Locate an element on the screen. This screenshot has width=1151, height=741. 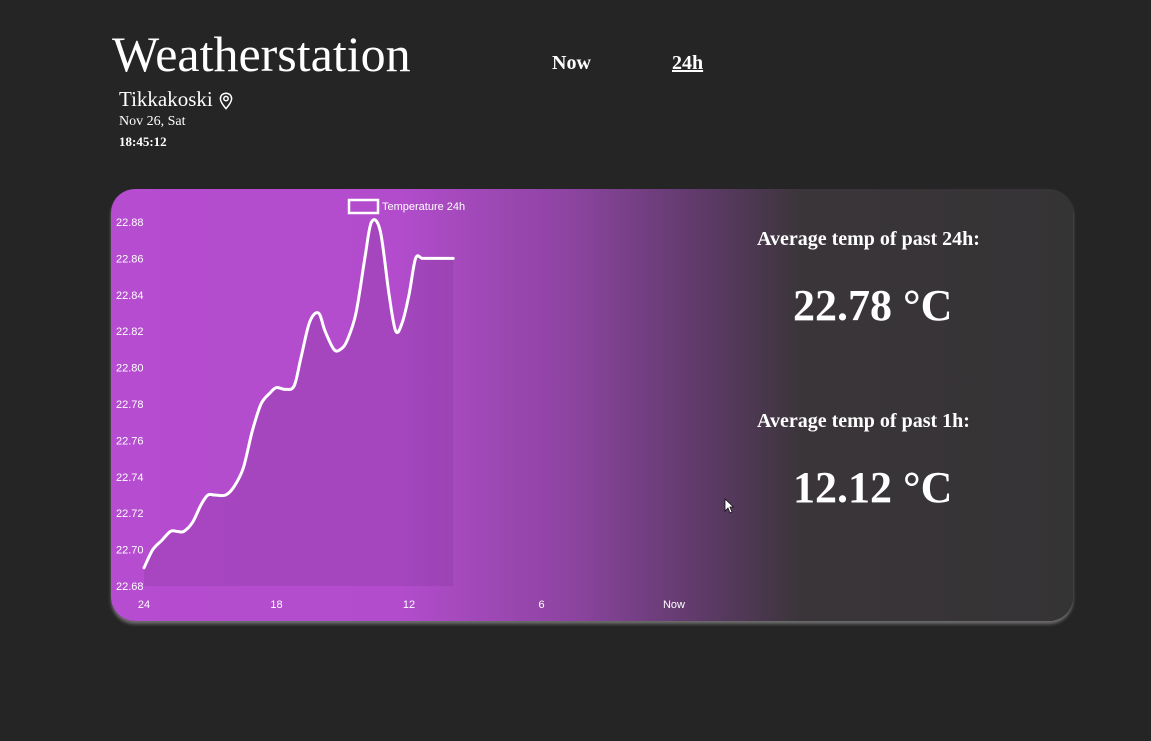
y-tick-label: 22.72 is located at coordinates (130, 514).